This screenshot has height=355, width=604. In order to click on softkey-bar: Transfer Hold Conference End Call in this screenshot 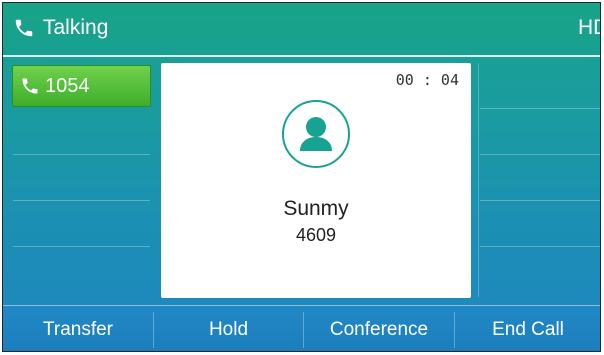, I will do `click(301, 328)`.